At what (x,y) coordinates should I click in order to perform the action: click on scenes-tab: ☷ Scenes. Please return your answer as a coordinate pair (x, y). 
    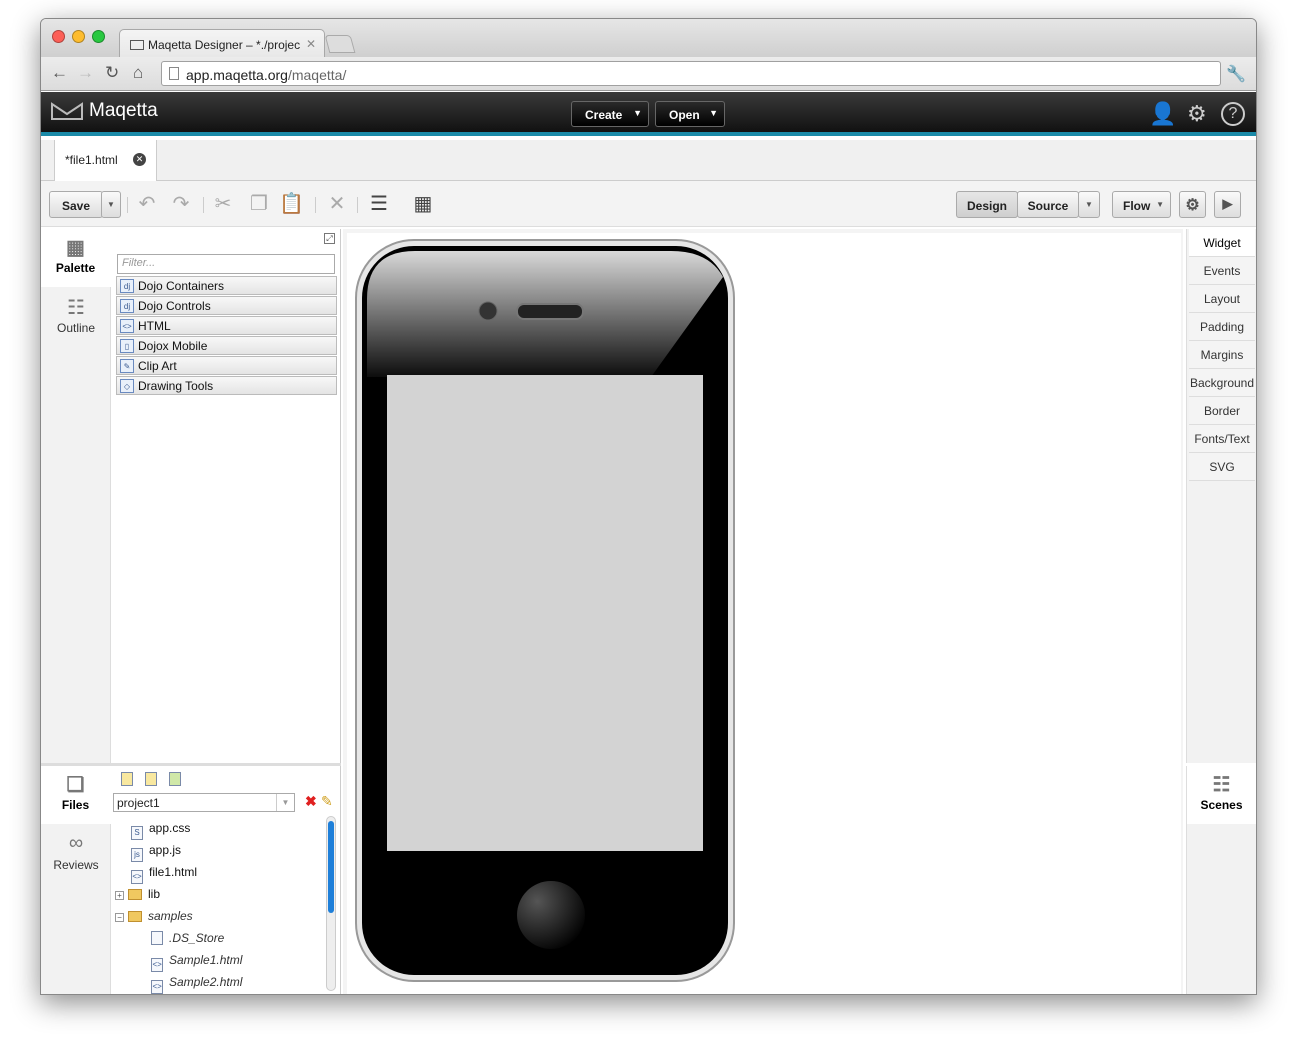
    Looking at the image, I should click on (1221, 795).